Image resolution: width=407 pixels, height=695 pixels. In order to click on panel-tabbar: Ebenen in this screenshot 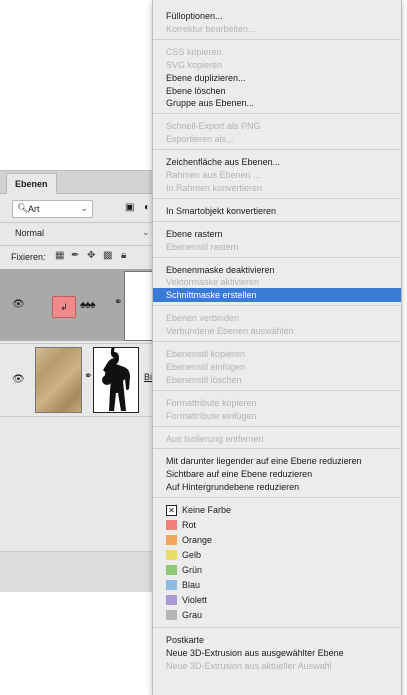, I will do `click(80, 182)`.